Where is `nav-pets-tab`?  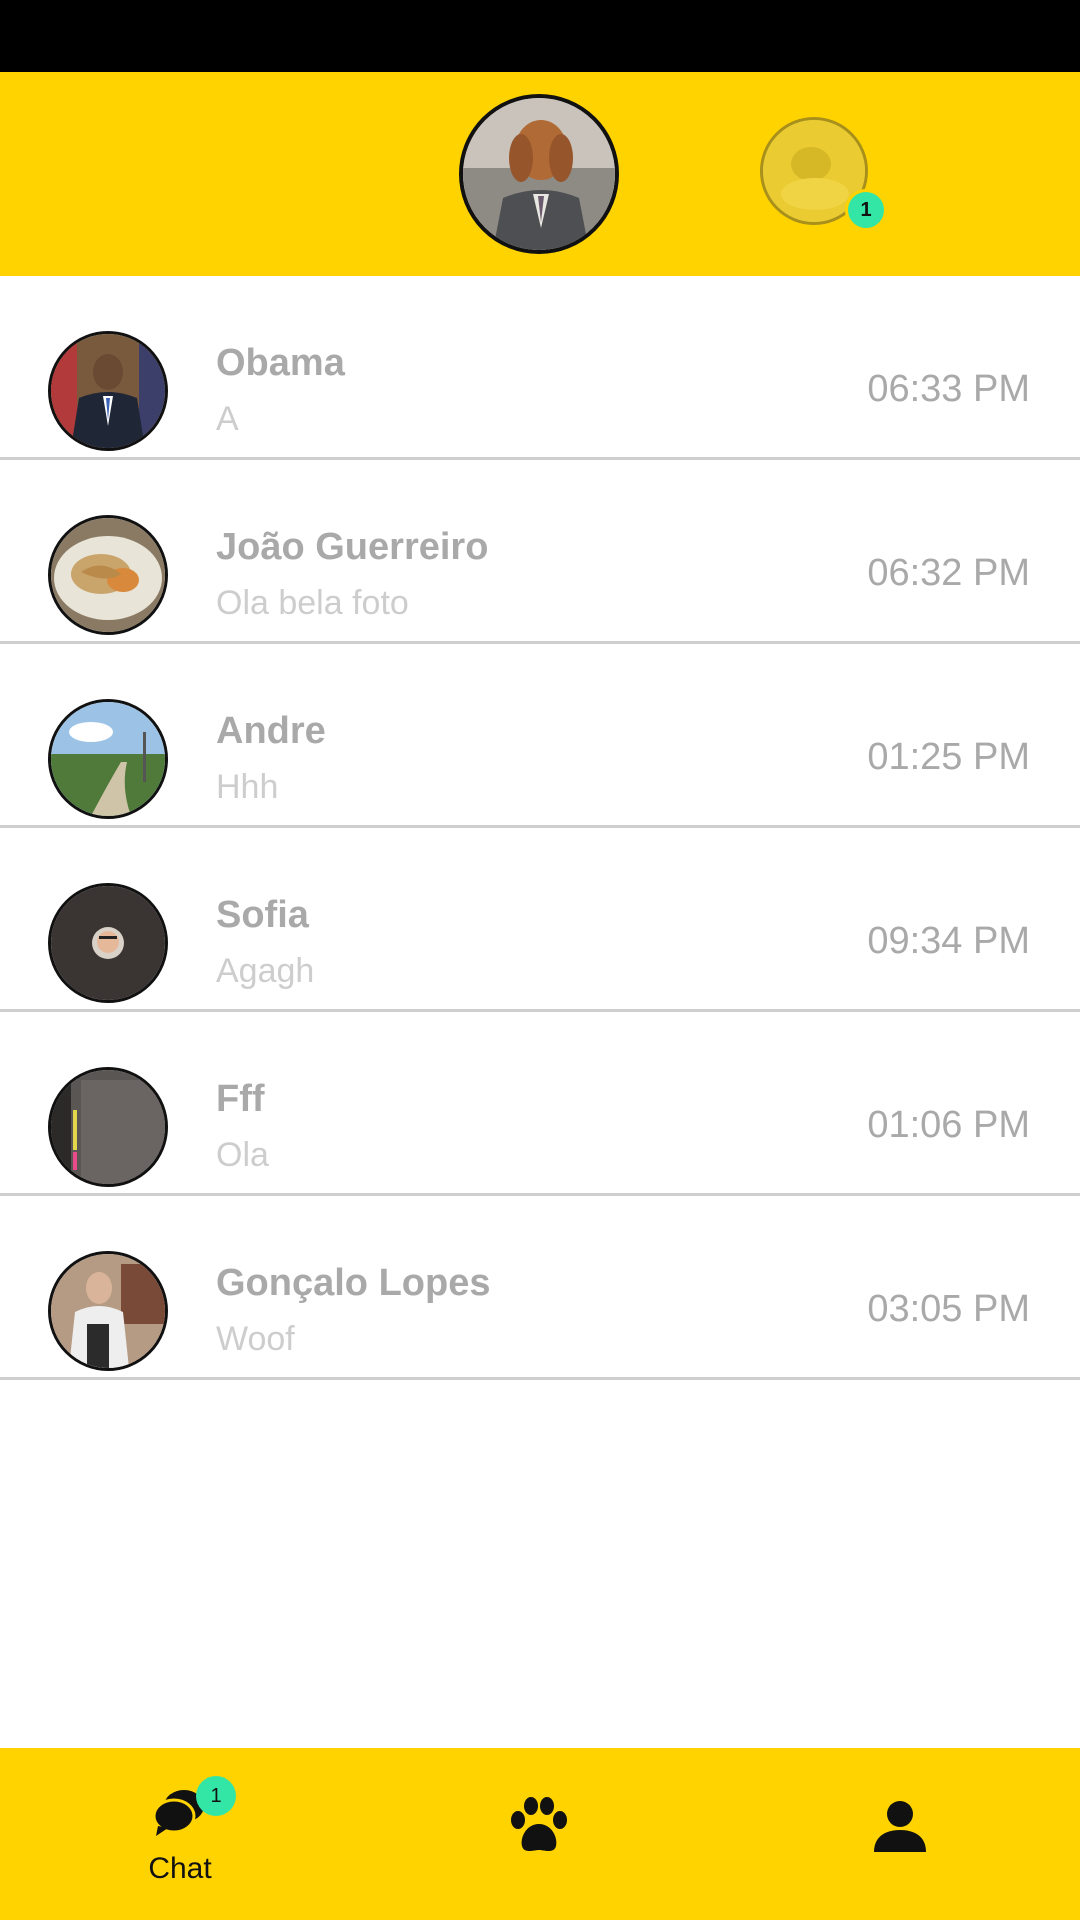 nav-pets-tab is located at coordinates (540, 1834).